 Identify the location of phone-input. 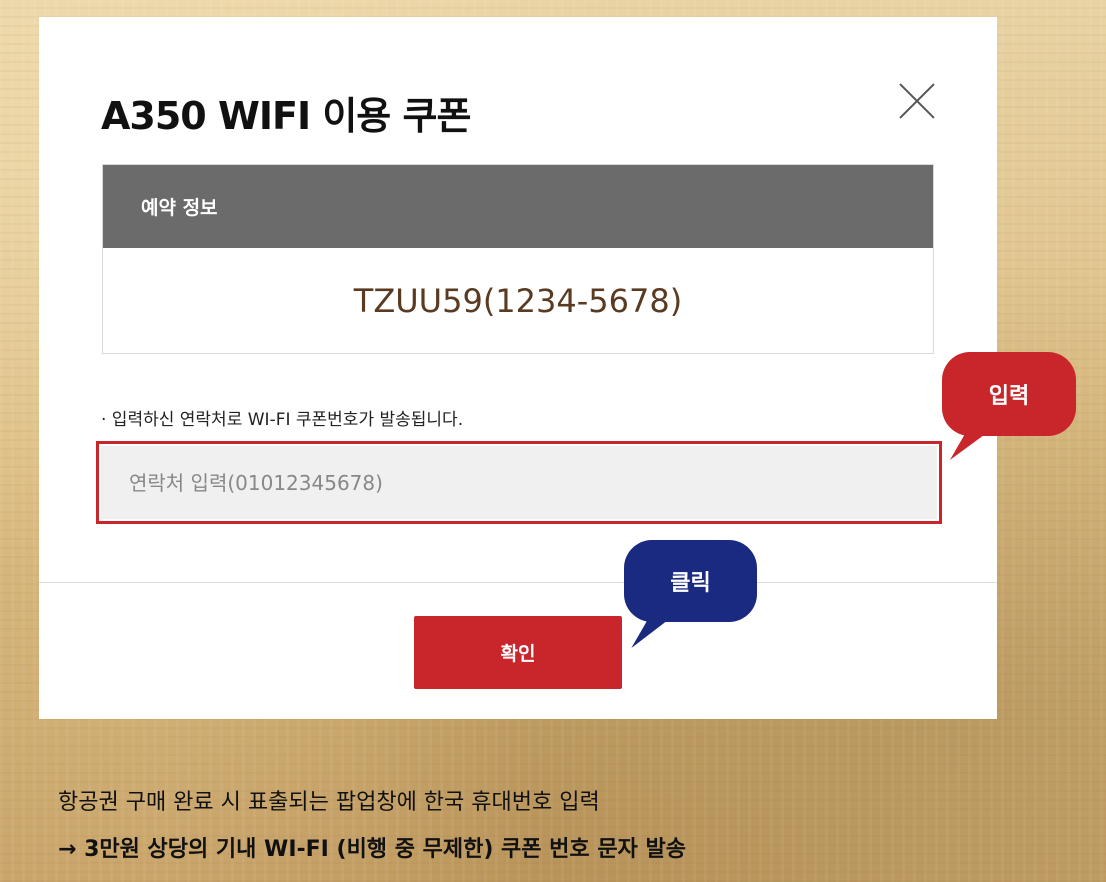
(519, 482).